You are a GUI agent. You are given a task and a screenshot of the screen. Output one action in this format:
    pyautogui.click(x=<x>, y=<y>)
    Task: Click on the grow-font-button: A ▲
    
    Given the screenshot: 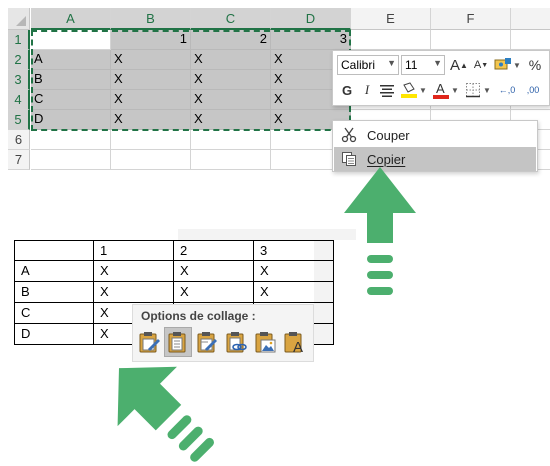 What is the action you would take?
    pyautogui.click(x=459, y=65)
    